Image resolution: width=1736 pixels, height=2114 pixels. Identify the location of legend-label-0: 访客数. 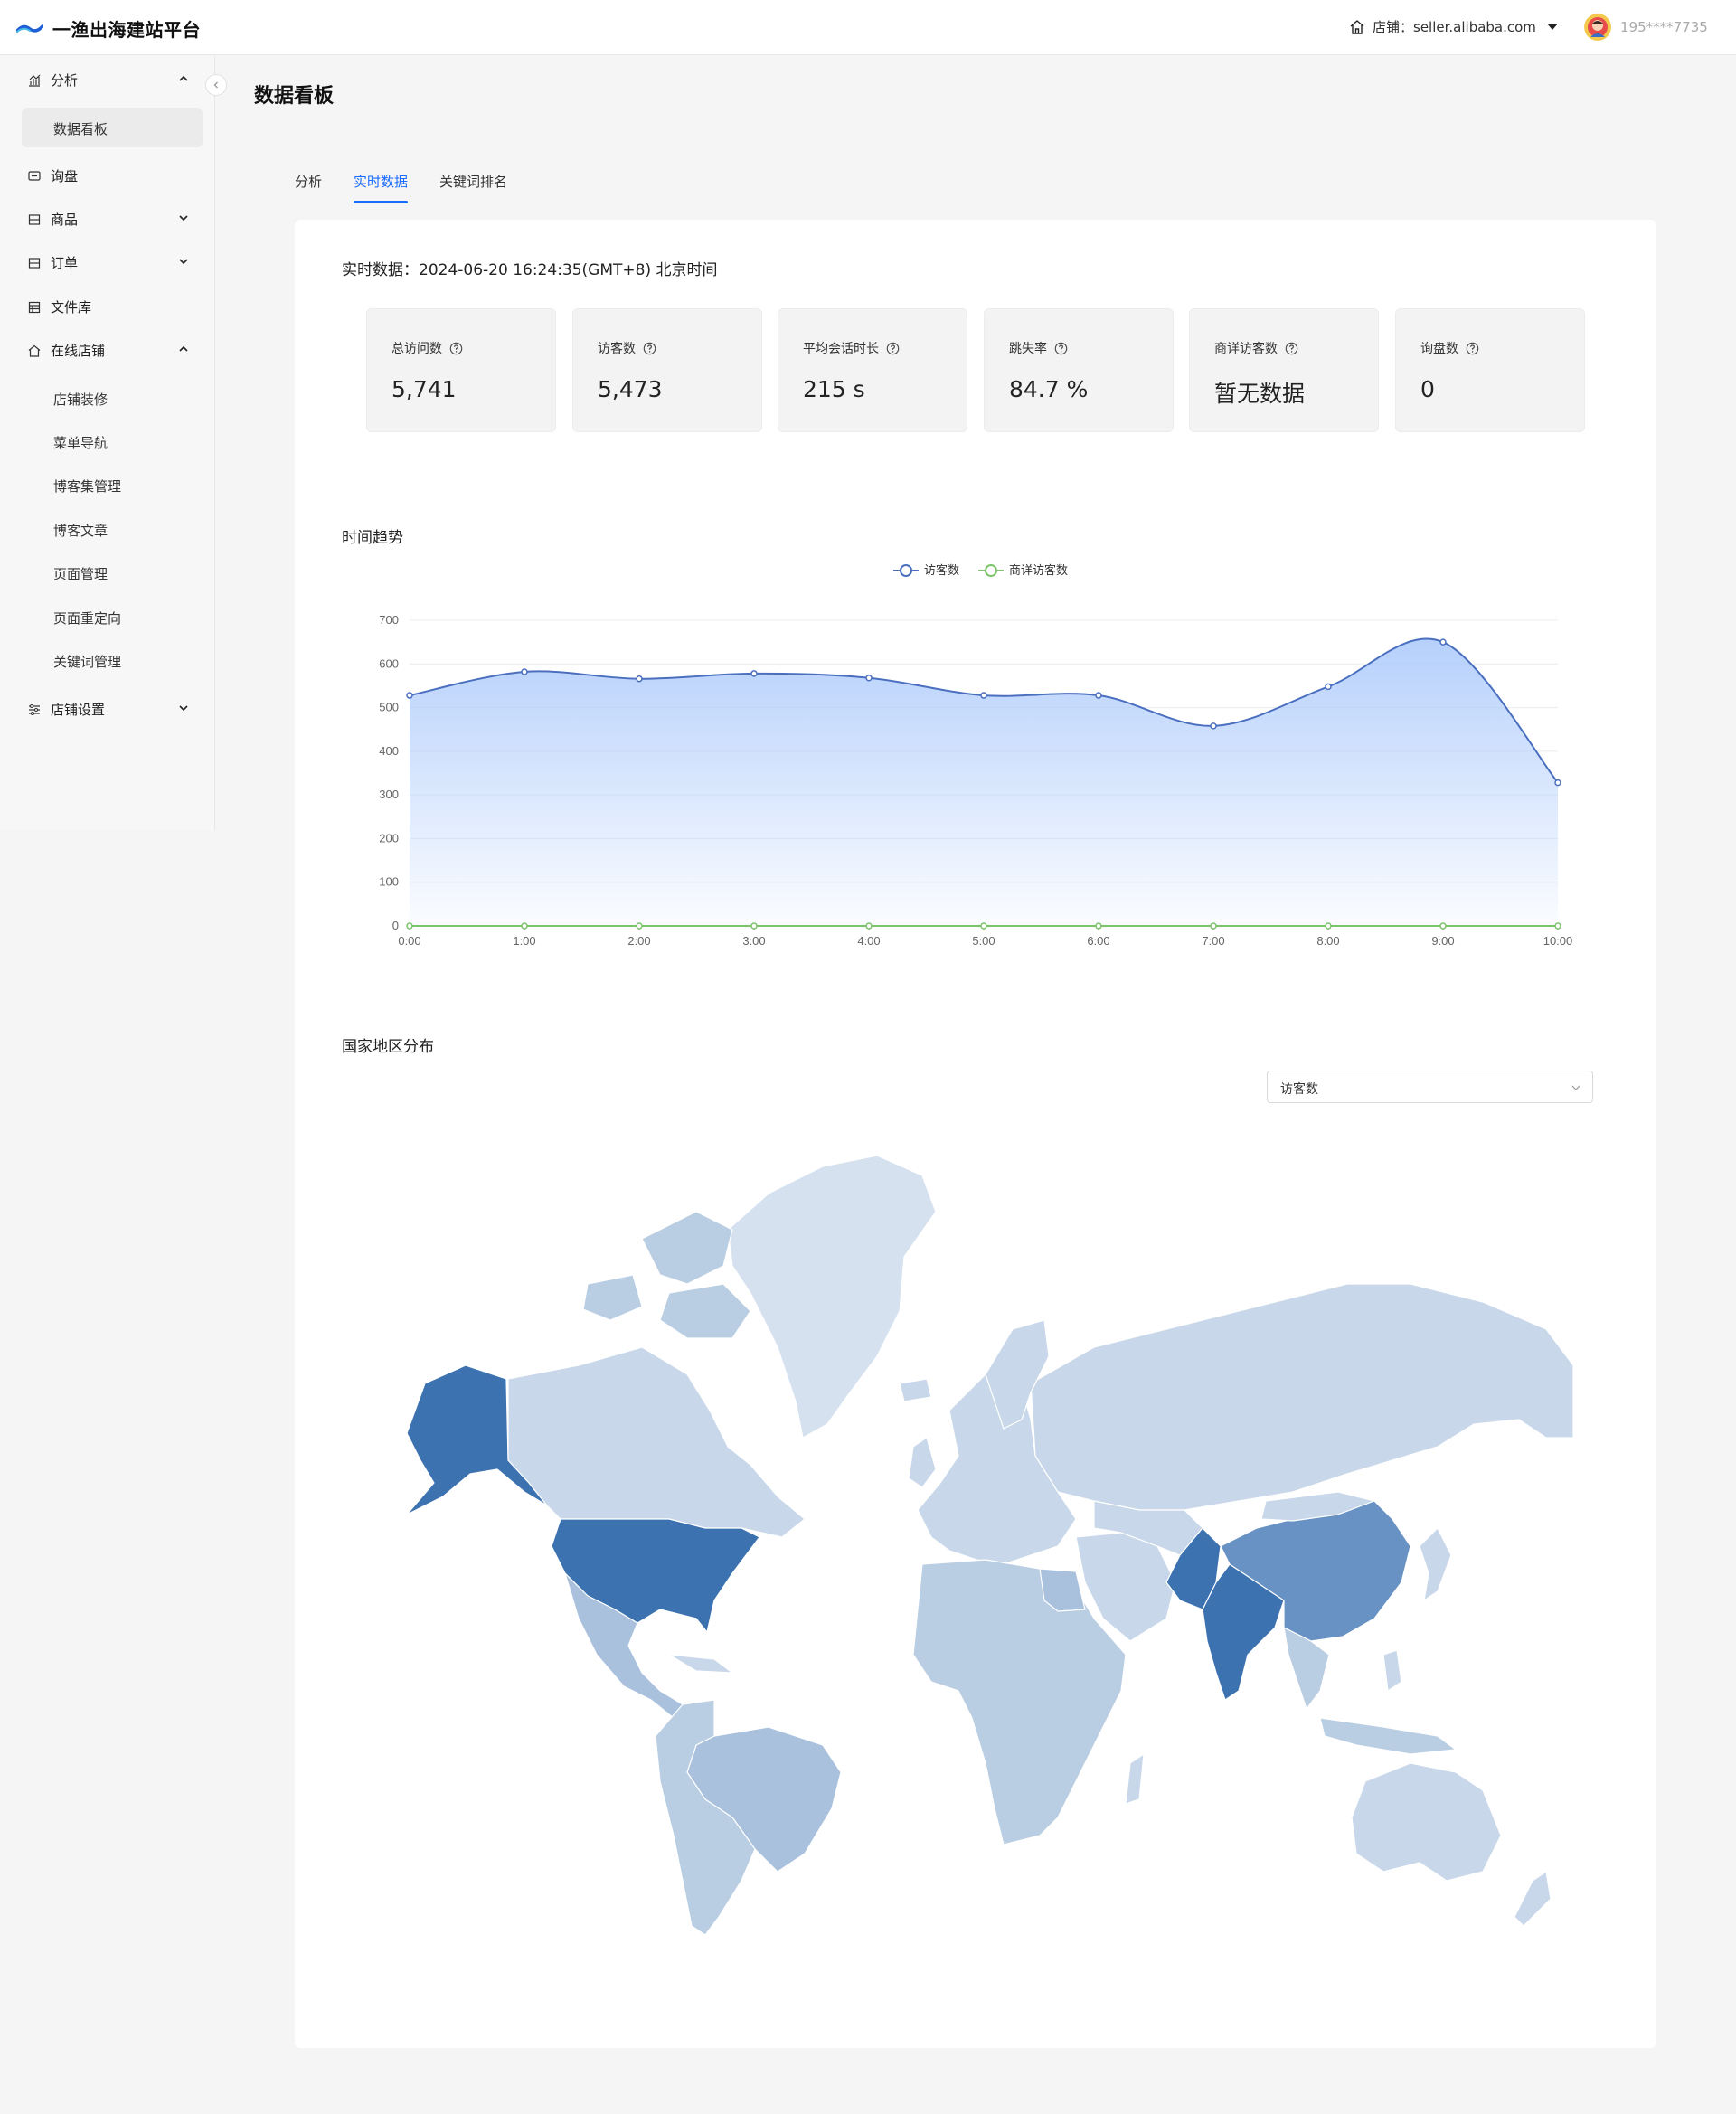
(942, 570).